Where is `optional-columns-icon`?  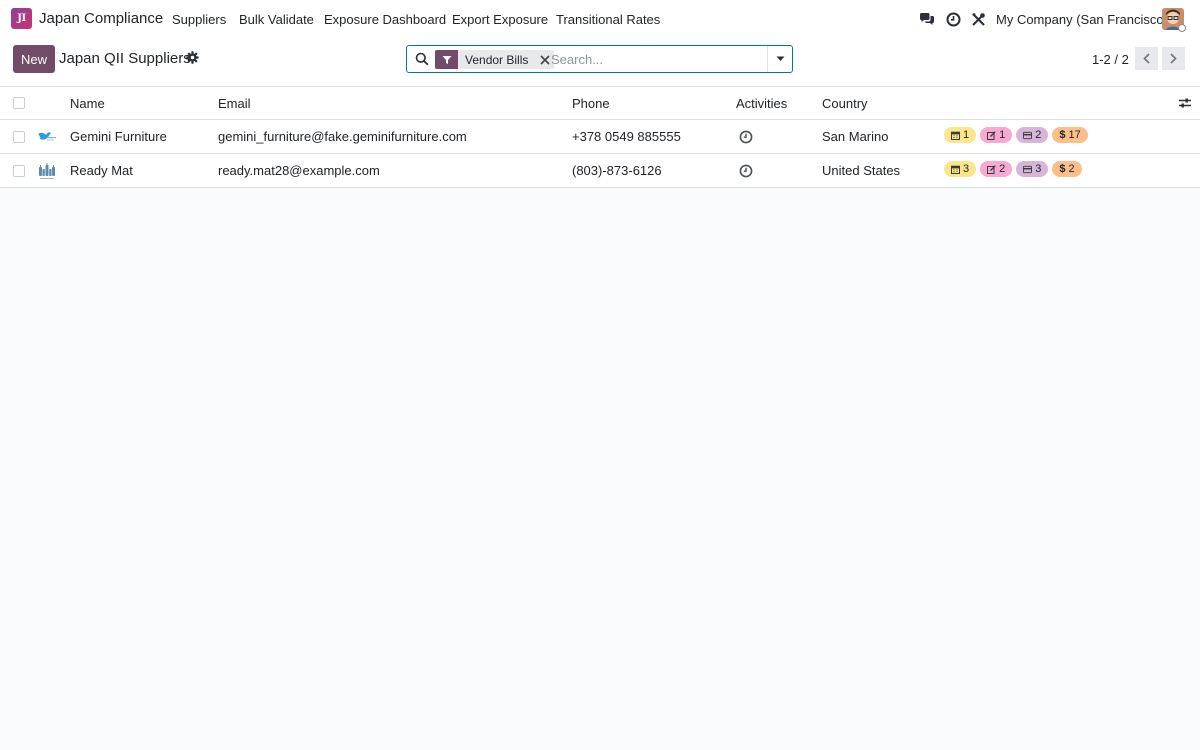
optional-columns-icon is located at coordinates (1185, 103).